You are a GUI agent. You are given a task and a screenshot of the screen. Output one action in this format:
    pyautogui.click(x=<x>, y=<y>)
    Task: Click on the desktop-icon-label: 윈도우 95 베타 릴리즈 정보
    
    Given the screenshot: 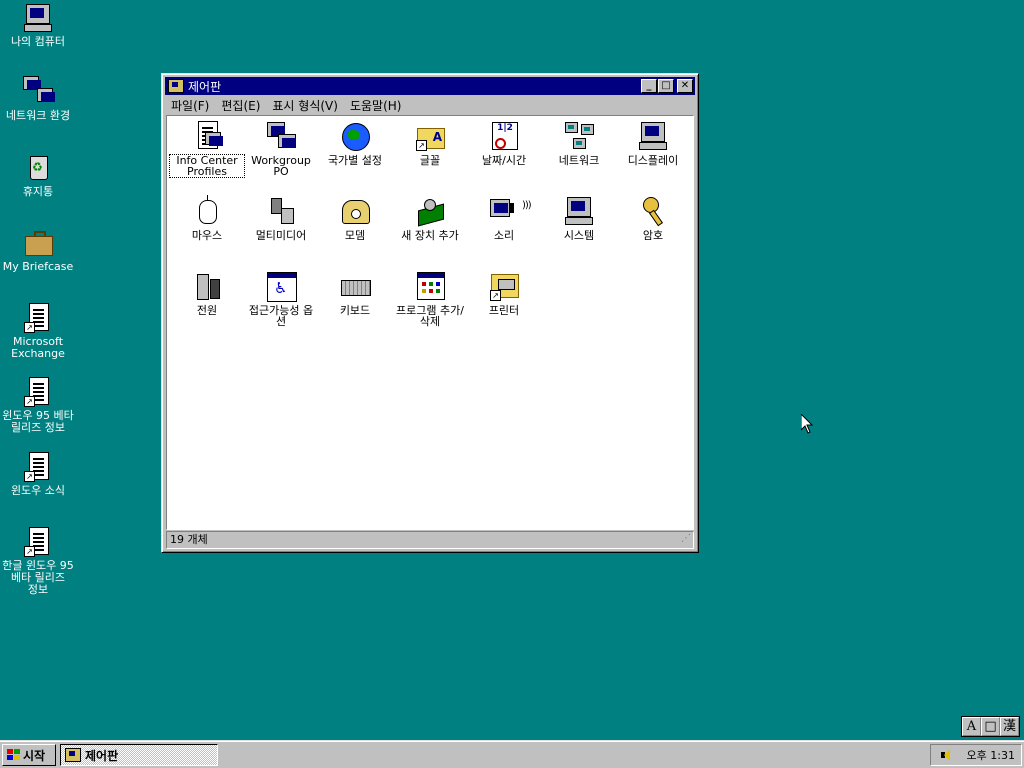 What is the action you would take?
    pyautogui.click(x=38, y=421)
    